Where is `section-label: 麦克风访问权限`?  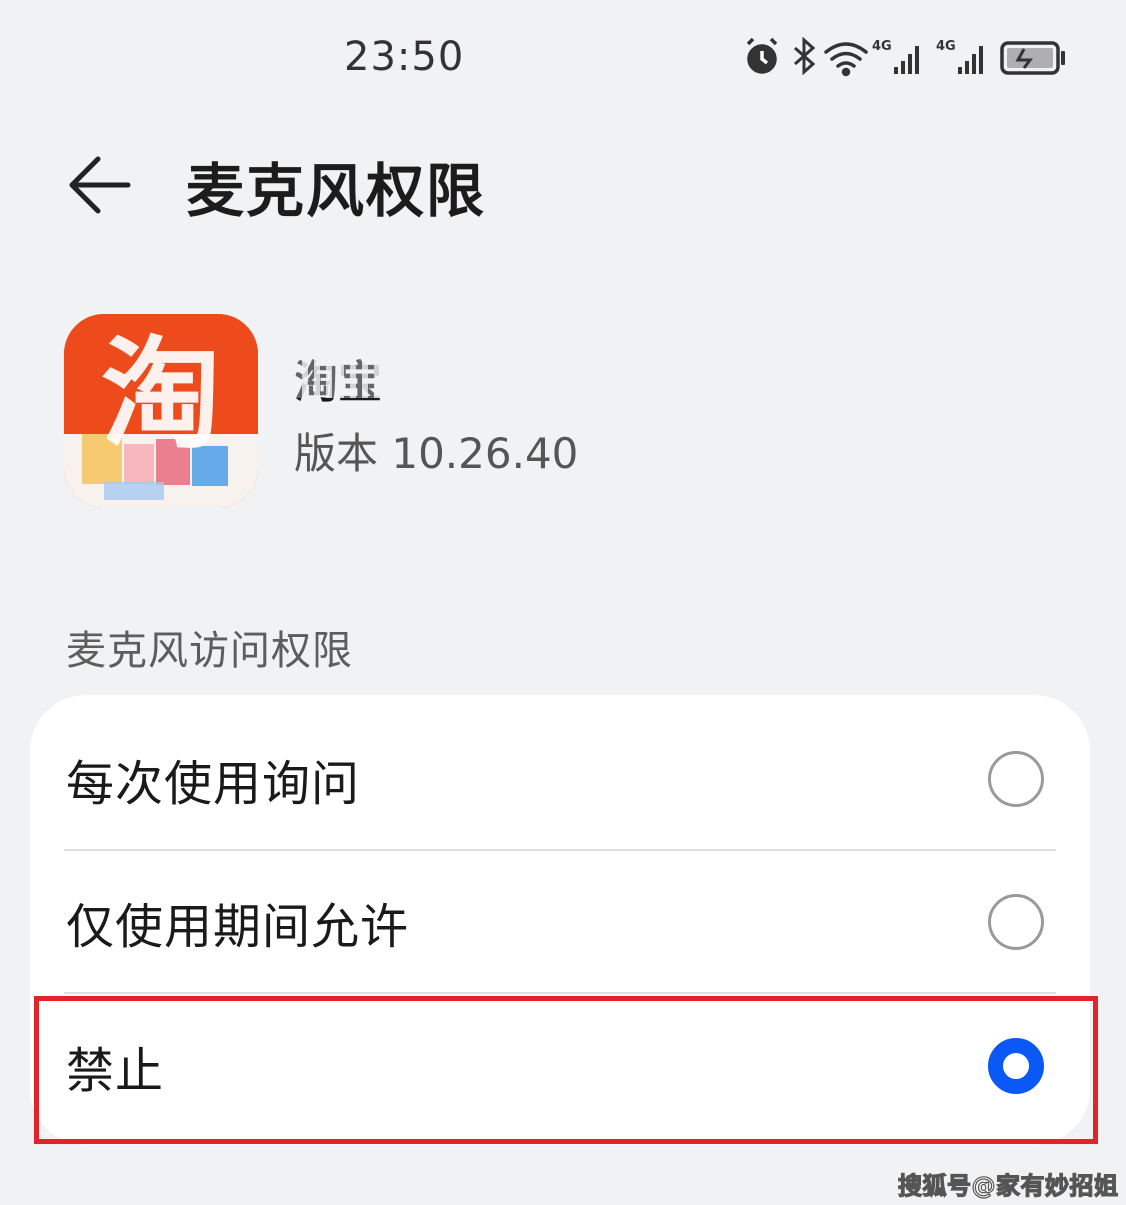
section-label: 麦克风访问权限 is located at coordinates (209, 651).